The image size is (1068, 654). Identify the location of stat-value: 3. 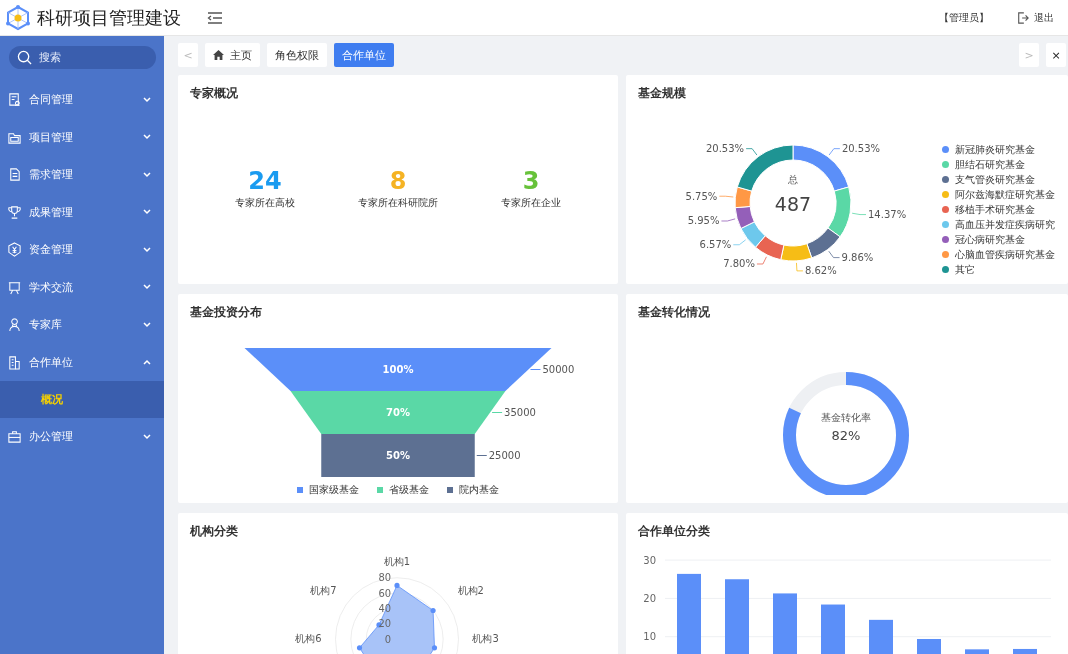
(531, 181).